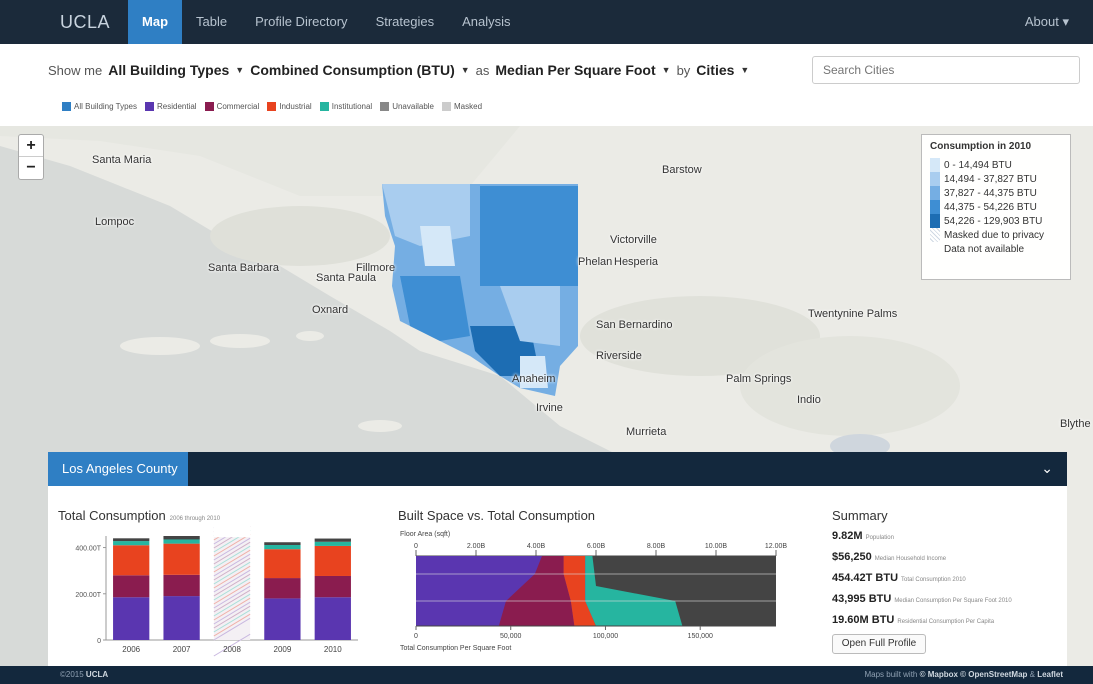 This screenshot has height=684, width=1093. What do you see at coordinates (935, 249) in the screenshot?
I see `na-swatch` at bounding box center [935, 249].